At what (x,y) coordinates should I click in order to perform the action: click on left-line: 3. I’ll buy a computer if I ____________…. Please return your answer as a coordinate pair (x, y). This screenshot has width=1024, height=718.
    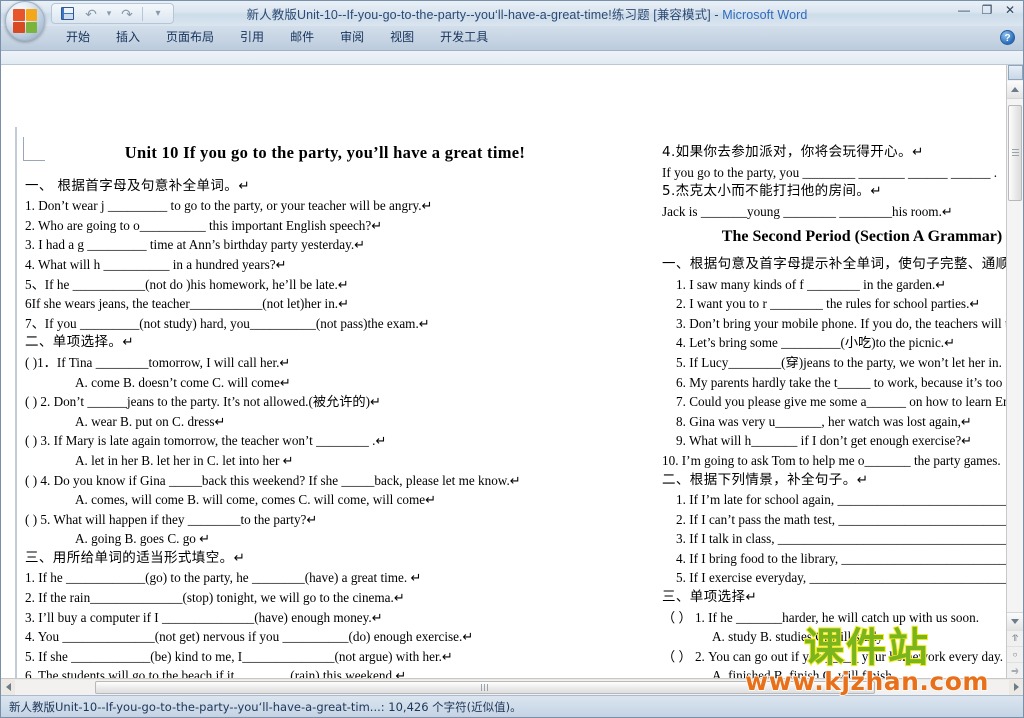
    Looking at the image, I should click on (204, 617).